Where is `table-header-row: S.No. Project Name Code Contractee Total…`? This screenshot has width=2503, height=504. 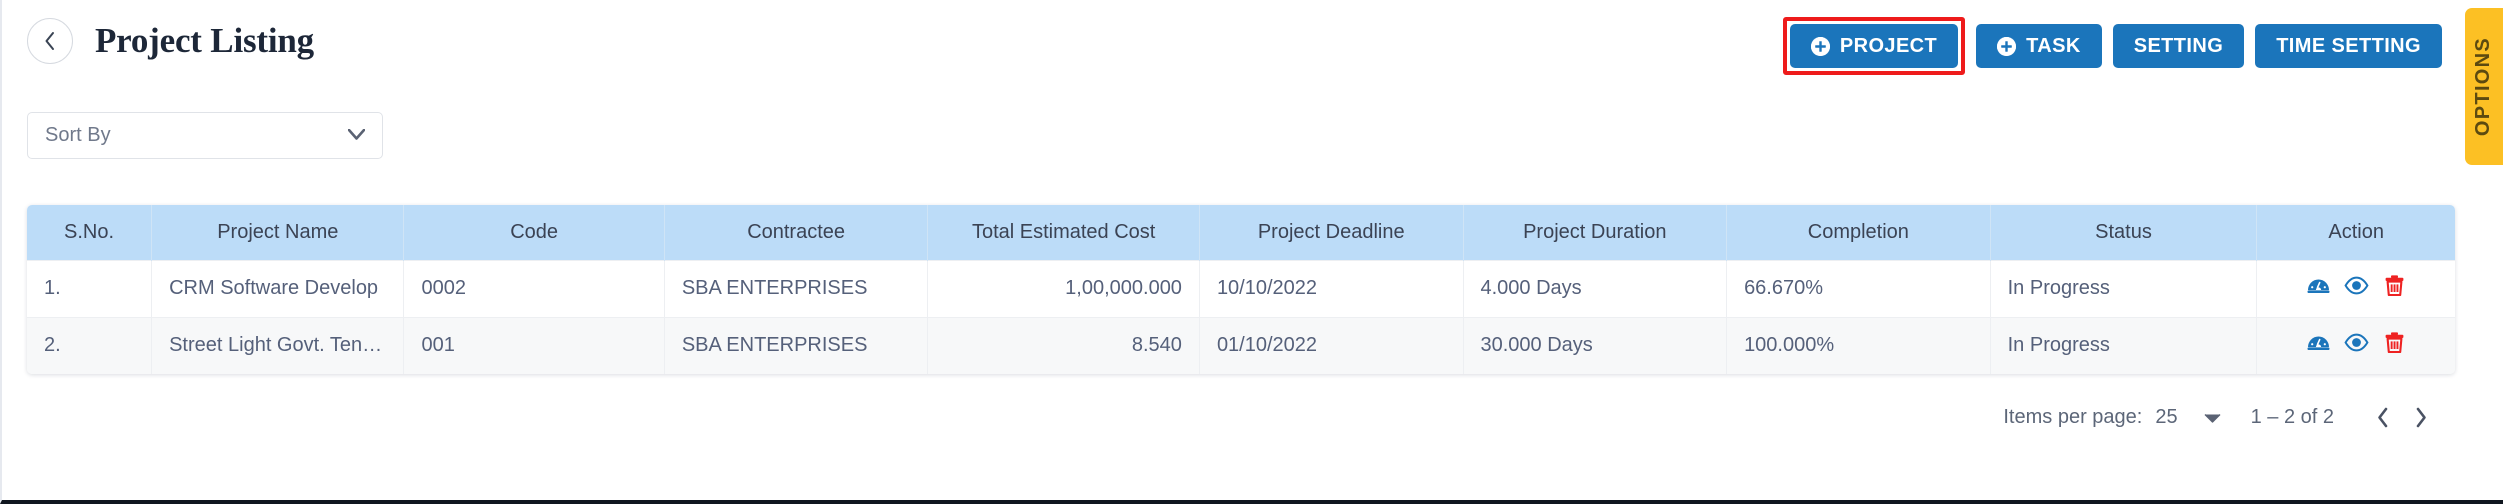
table-header-row: S.No. Project Name Code Contractee Total… is located at coordinates (1241, 232).